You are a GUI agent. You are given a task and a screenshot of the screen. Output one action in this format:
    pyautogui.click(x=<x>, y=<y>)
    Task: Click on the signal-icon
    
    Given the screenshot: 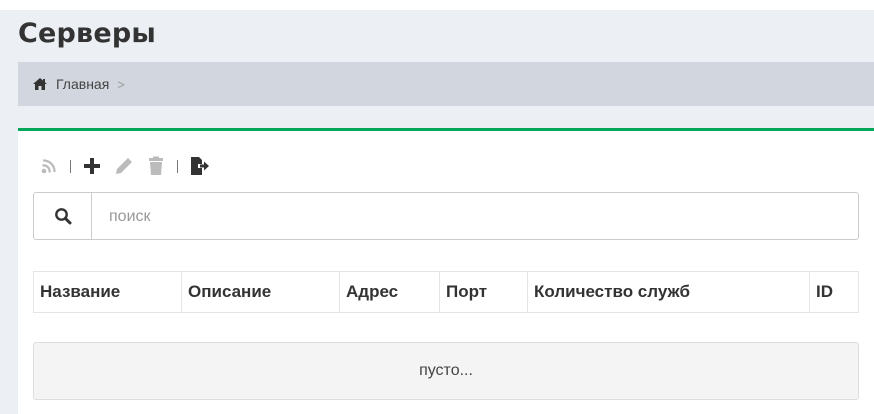 What is the action you would take?
    pyautogui.click(x=49, y=166)
    